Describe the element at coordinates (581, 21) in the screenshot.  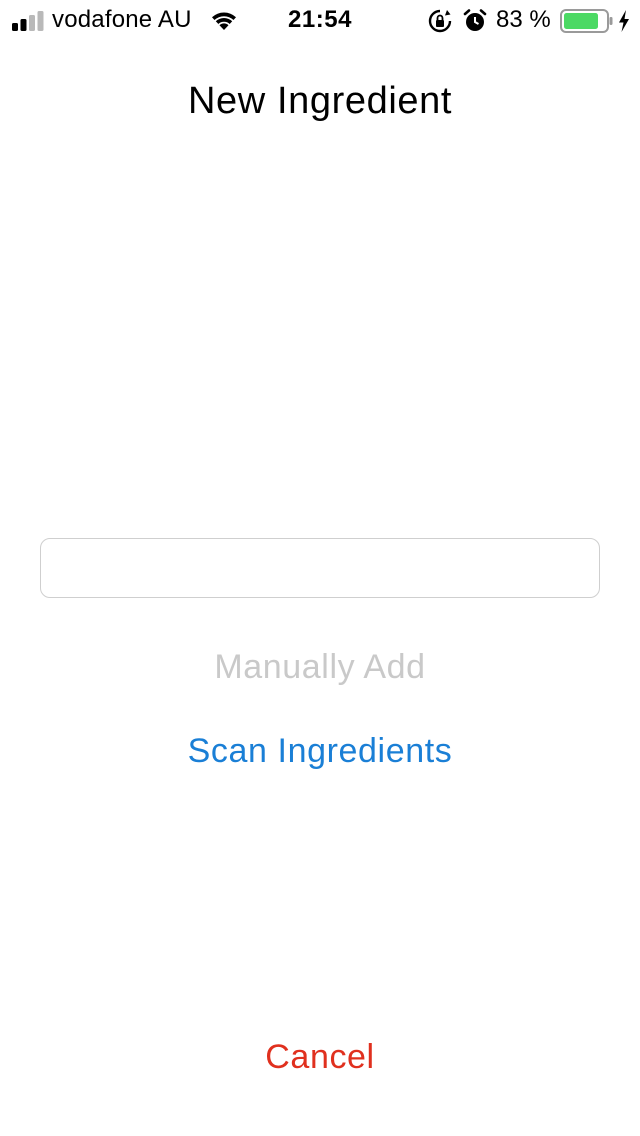
I see `battery-level-fill` at that location.